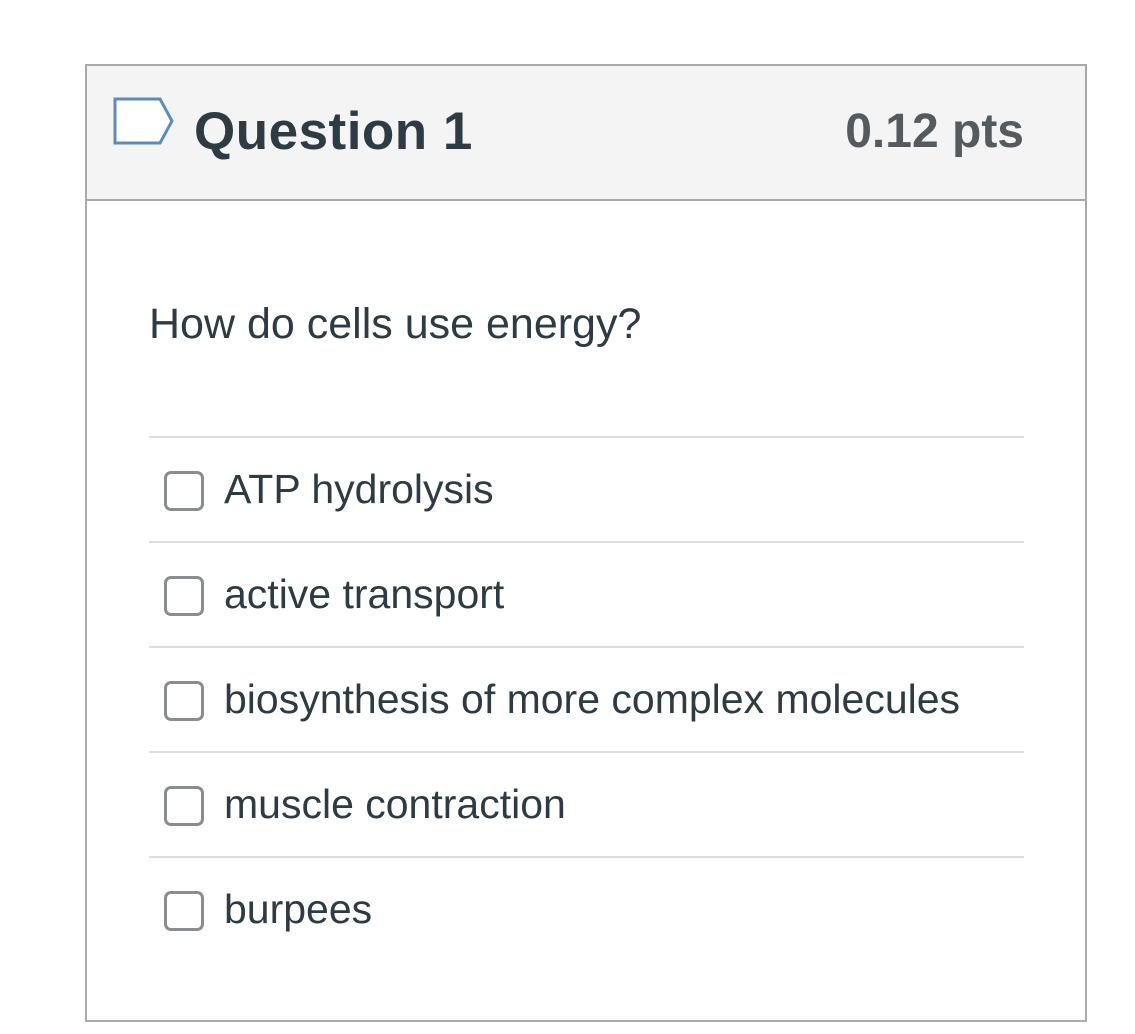 The image size is (1135, 1034). What do you see at coordinates (586, 133) in the screenshot?
I see `question-header: Question 1 0.12 pts` at bounding box center [586, 133].